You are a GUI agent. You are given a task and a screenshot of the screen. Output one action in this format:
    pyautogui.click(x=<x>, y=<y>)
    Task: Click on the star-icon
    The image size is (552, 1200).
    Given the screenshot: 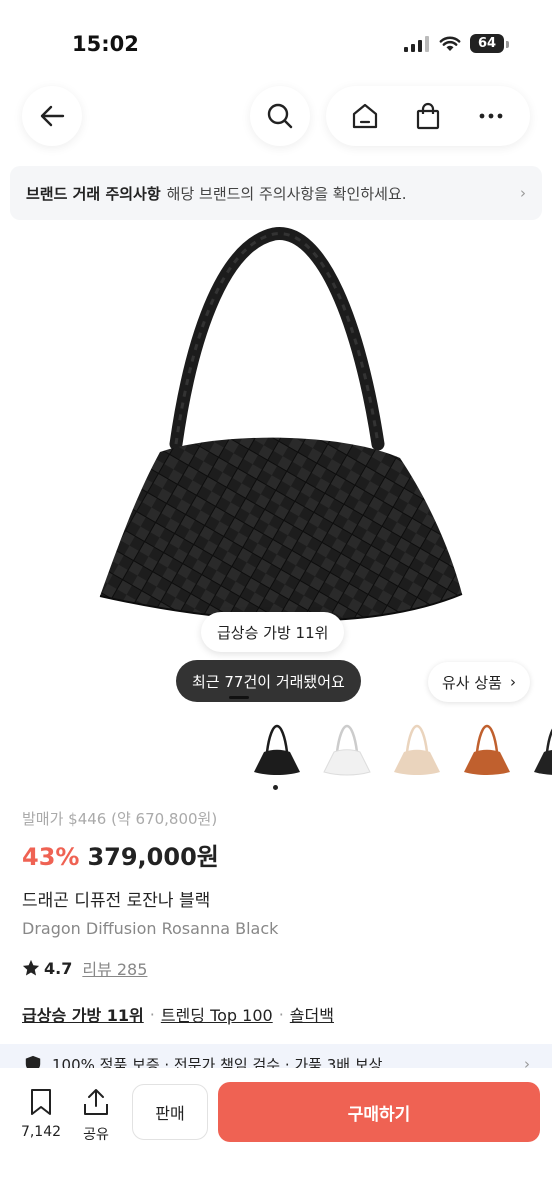 What is the action you would take?
    pyautogui.click(x=31, y=967)
    